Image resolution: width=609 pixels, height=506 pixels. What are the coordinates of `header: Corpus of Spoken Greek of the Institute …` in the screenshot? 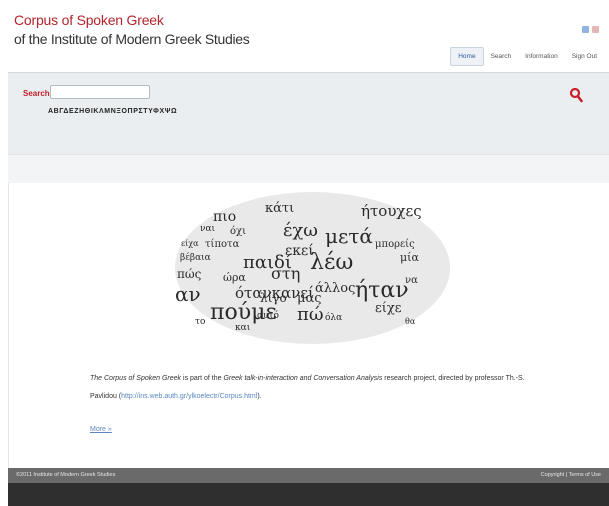 It's located at (304, 36).